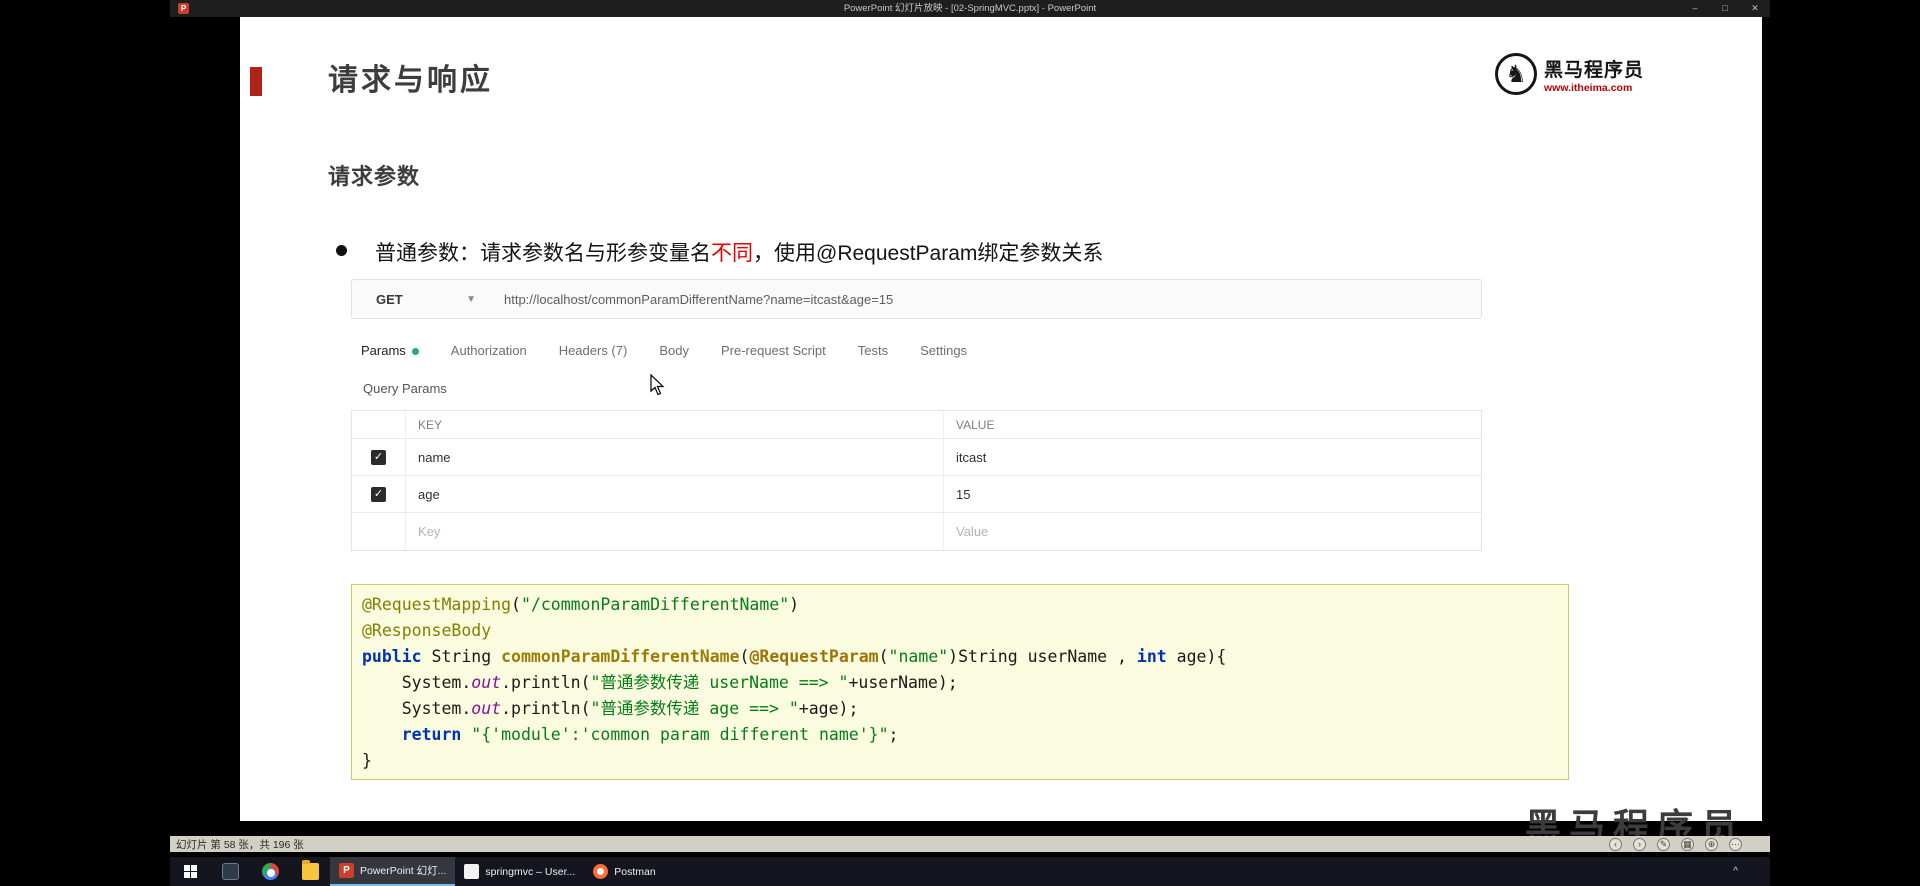 Image resolution: width=1920 pixels, height=886 pixels. I want to click on brand-logo: 黑马程序员 www.itheima.com, so click(1569, 74).